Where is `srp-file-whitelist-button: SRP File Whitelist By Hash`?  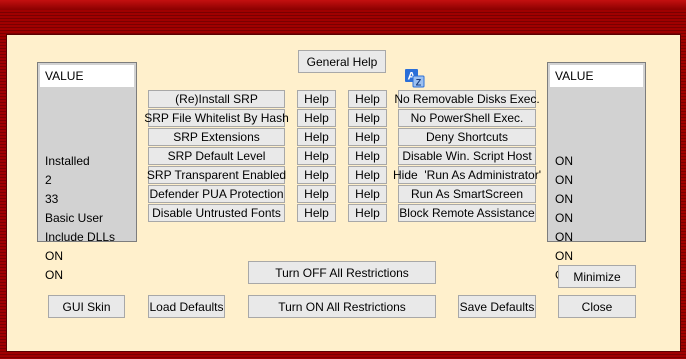 srp-file-whitelist-button: SRP File Whitelist By Hash is located at coordinates (216, 118).